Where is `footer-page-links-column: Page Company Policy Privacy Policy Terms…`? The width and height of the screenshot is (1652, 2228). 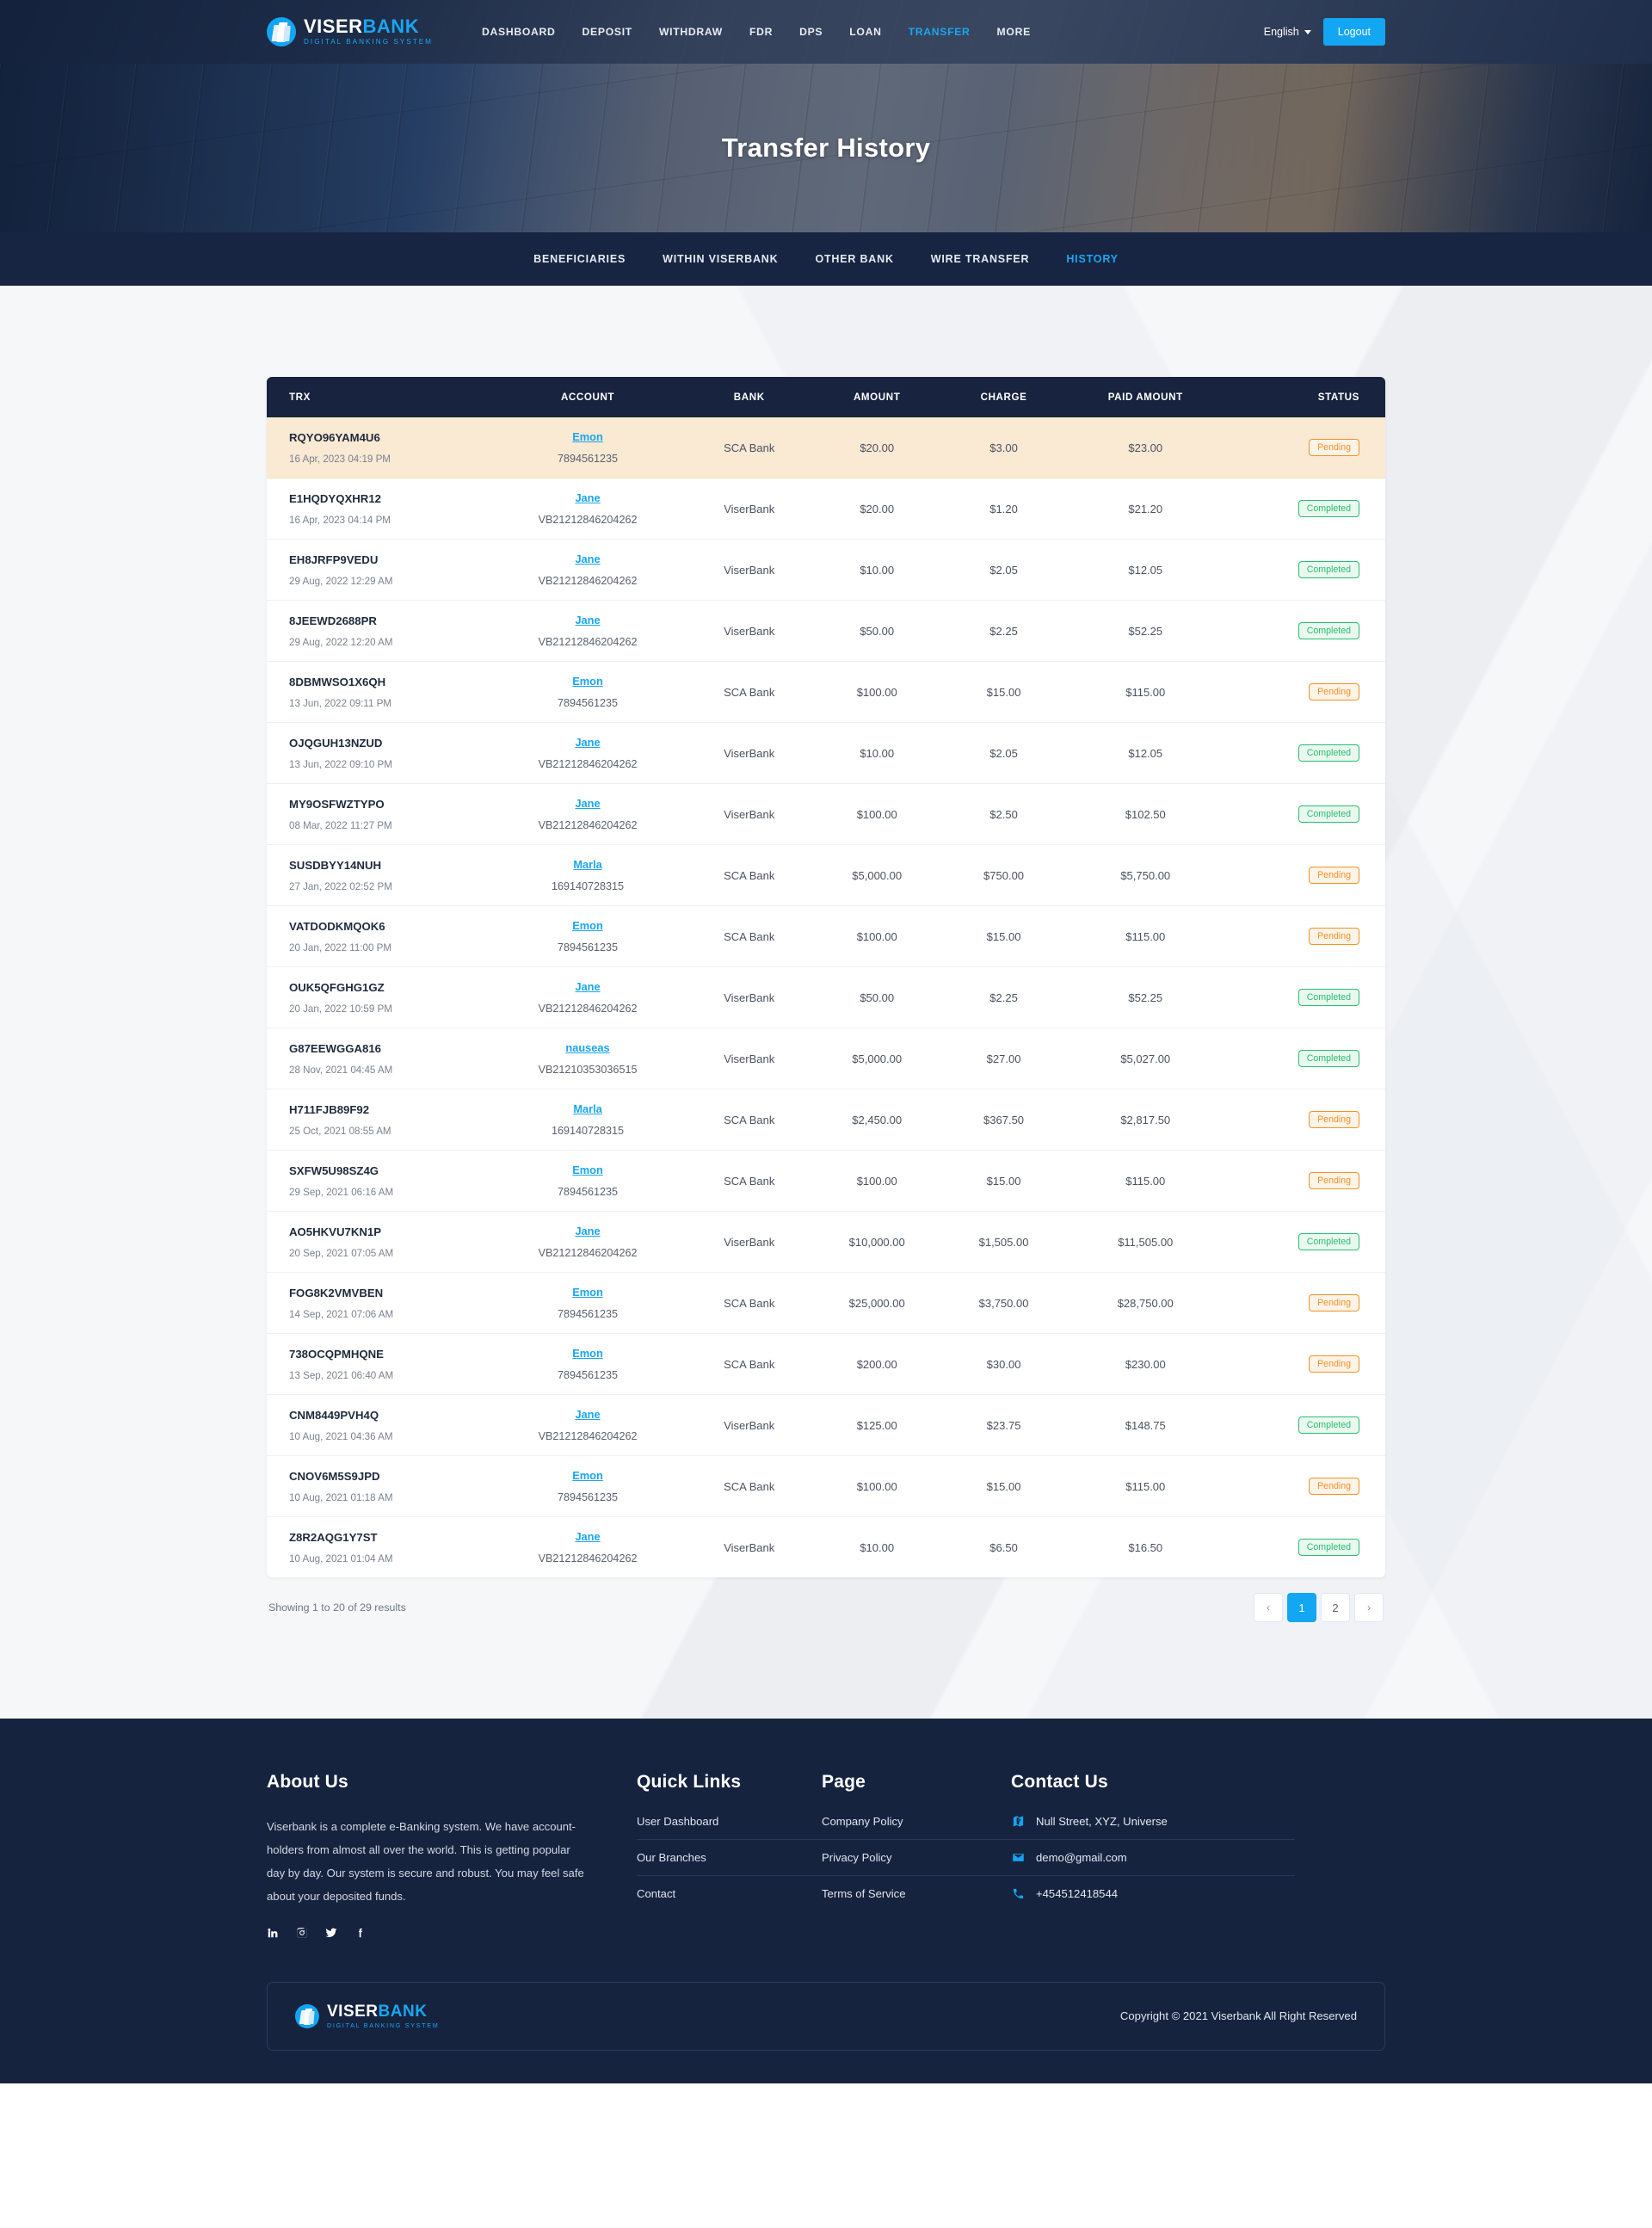
footer-page-links-column: Page Company Policy Privacy Policy Terms… is located at coordinates (916, 1856).